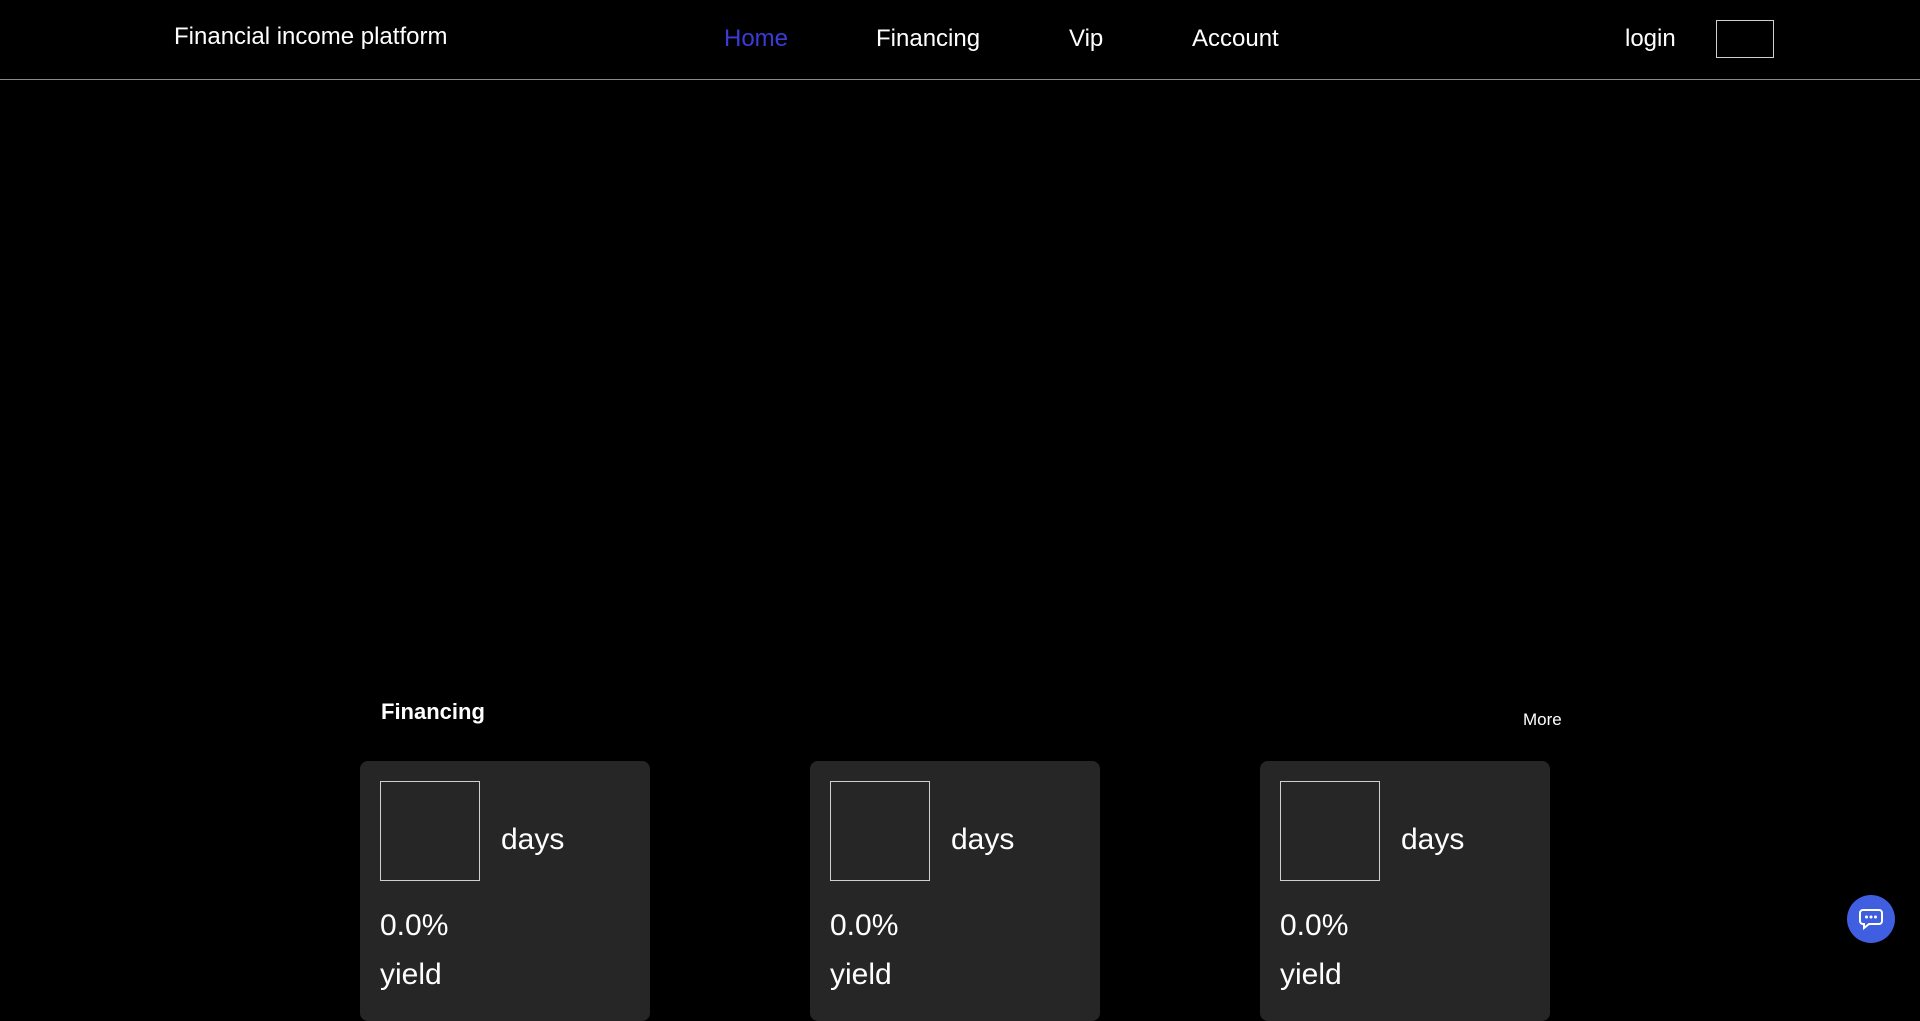 Image resolution: width=1920 pixels, height=1021 pixels. Describe the element at coordinates (1745, 39) in the screenshot. I see `language-selector` at that location.